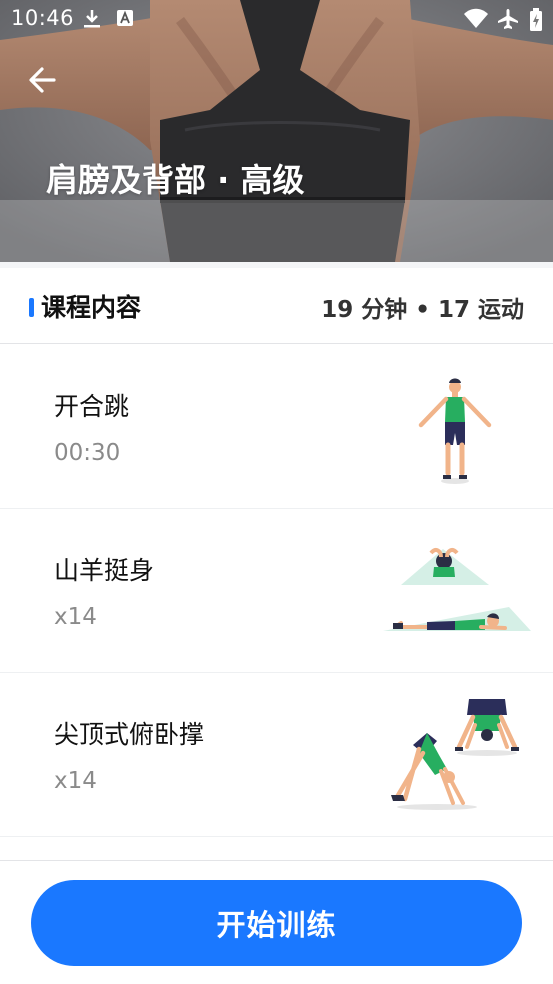 The width and height of the screenshot is (553, 984). I want to click on bottom-bar: 开始训练, so click(276, 922).